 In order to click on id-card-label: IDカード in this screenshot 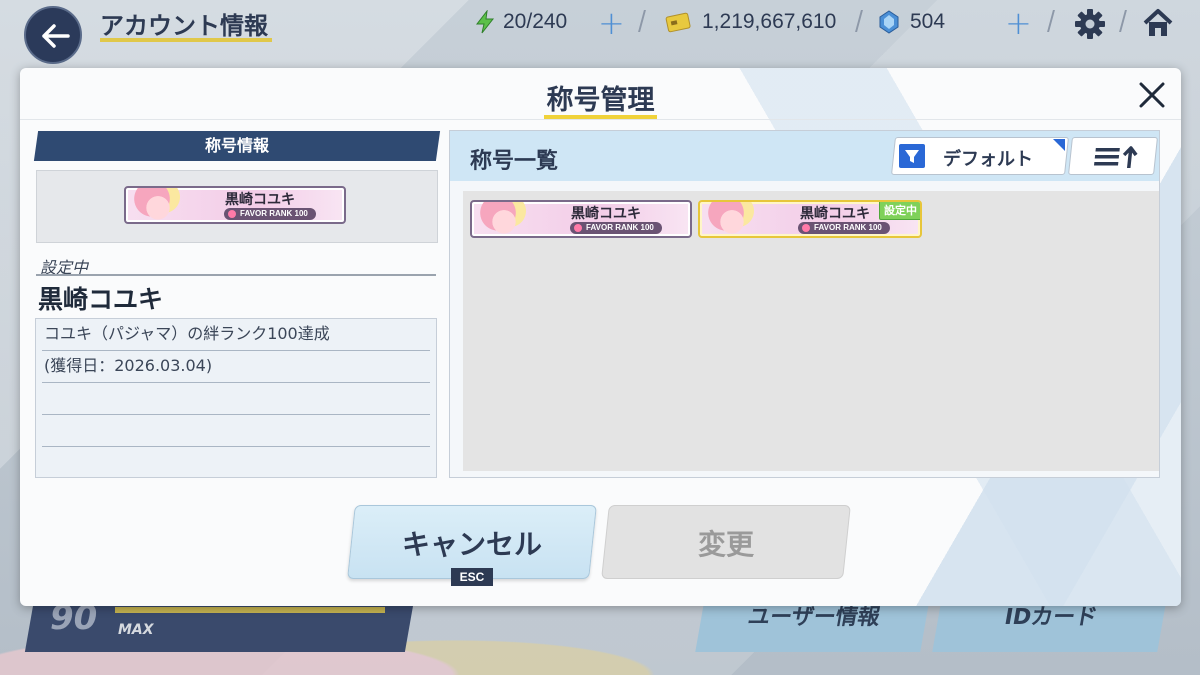, I will do `click(1051, 617)`.